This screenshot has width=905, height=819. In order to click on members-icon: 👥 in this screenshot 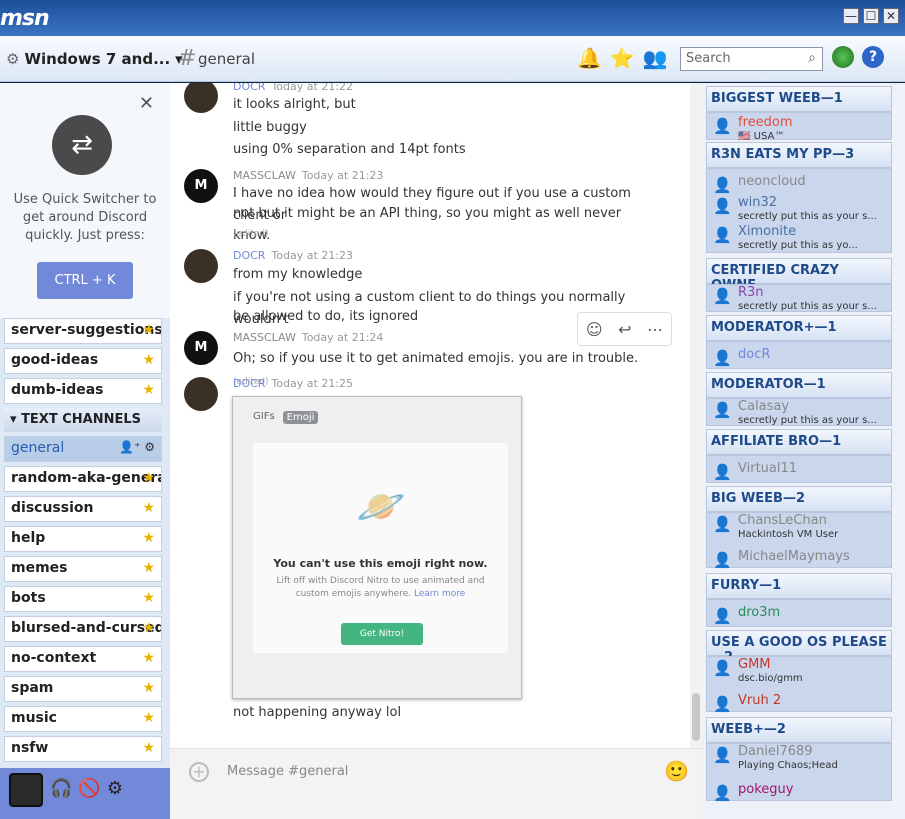, I will do `click(655, 58)`.